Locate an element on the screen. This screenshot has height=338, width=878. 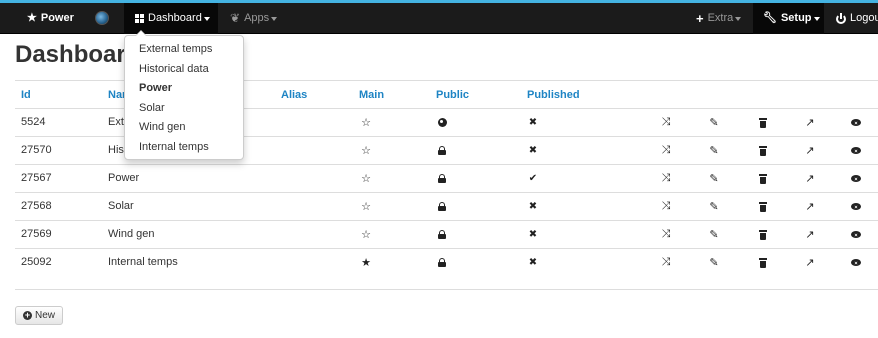
dashboard-logo-link is located at coordinates (104, 18).